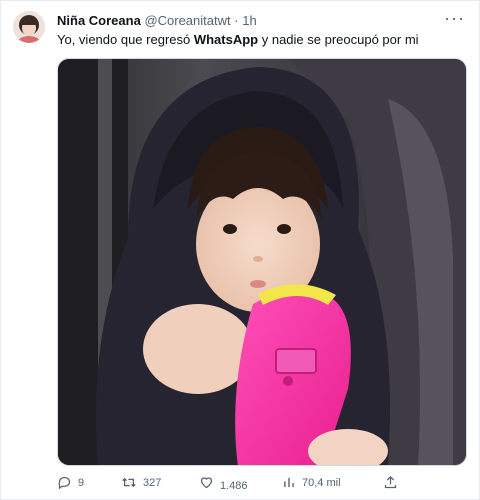  Describe the element at coordinates (64, 483) in the screenshot. I see `reply-bubble-icon` at that location.